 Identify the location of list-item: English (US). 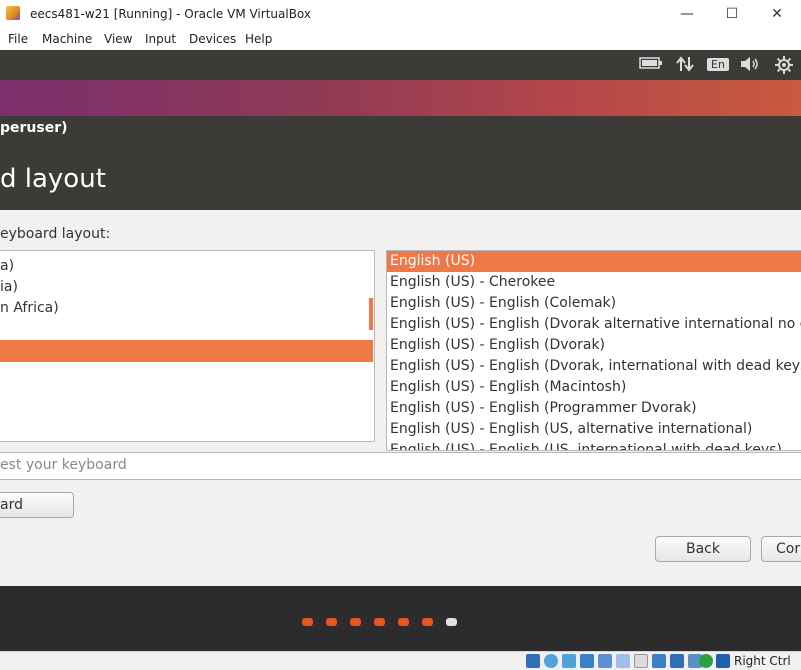
(432, 261).